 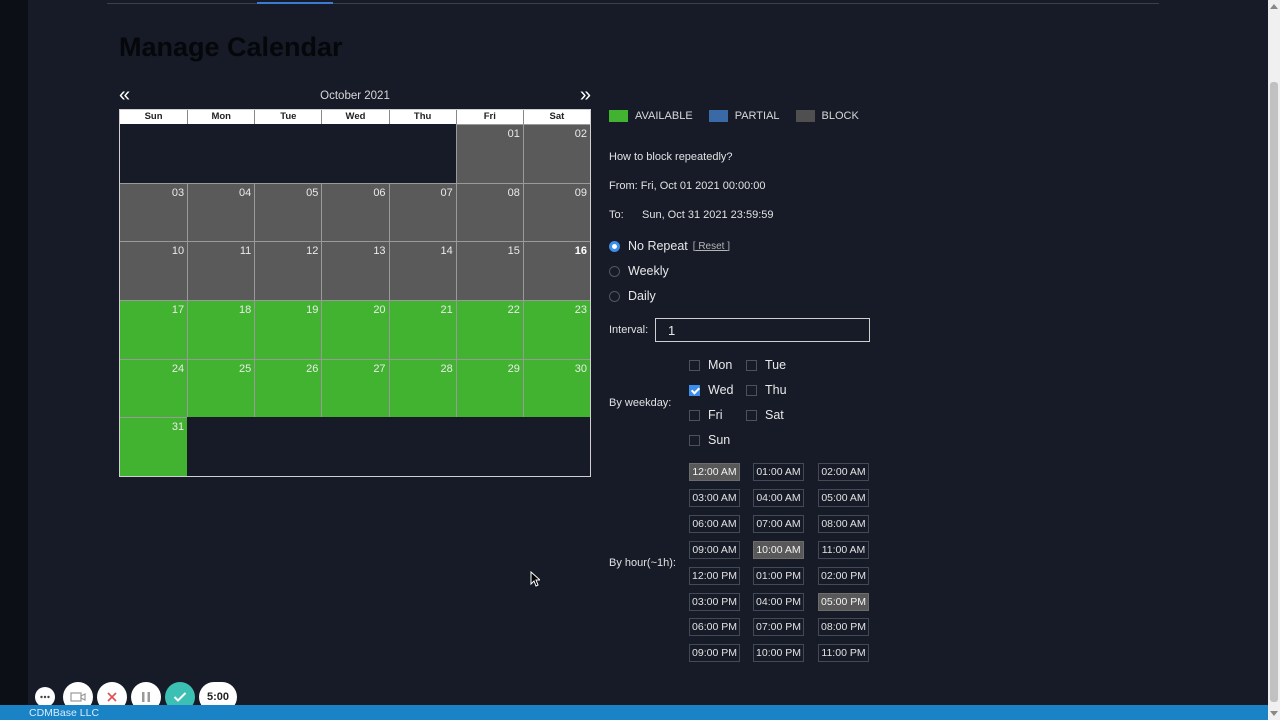 What do you see at coordinates (221, 117) in the screenshot?
I see `weekday-header: Mon` at bounding box center [221, 117].